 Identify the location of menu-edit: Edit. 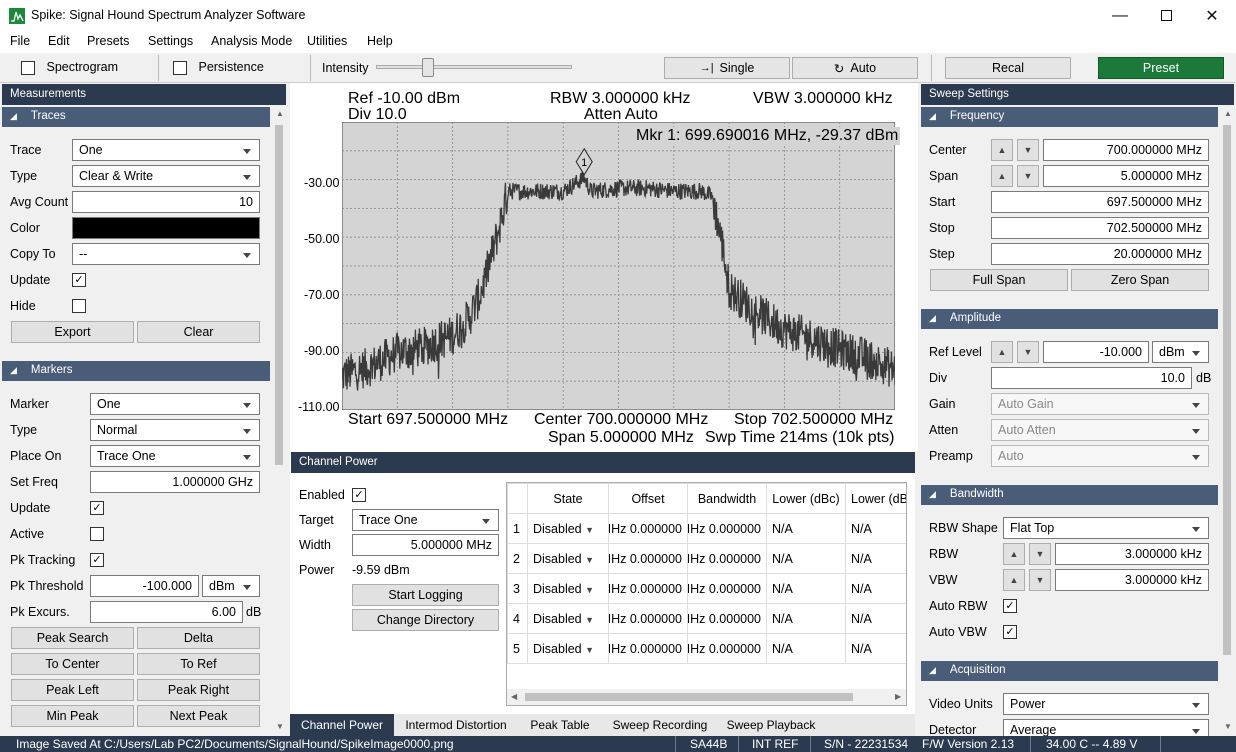
(59, 41).